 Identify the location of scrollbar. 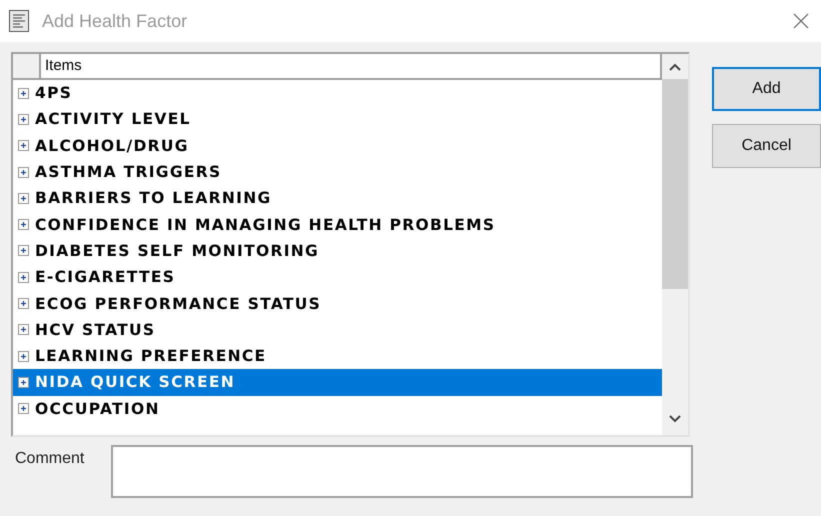
(675, 244).